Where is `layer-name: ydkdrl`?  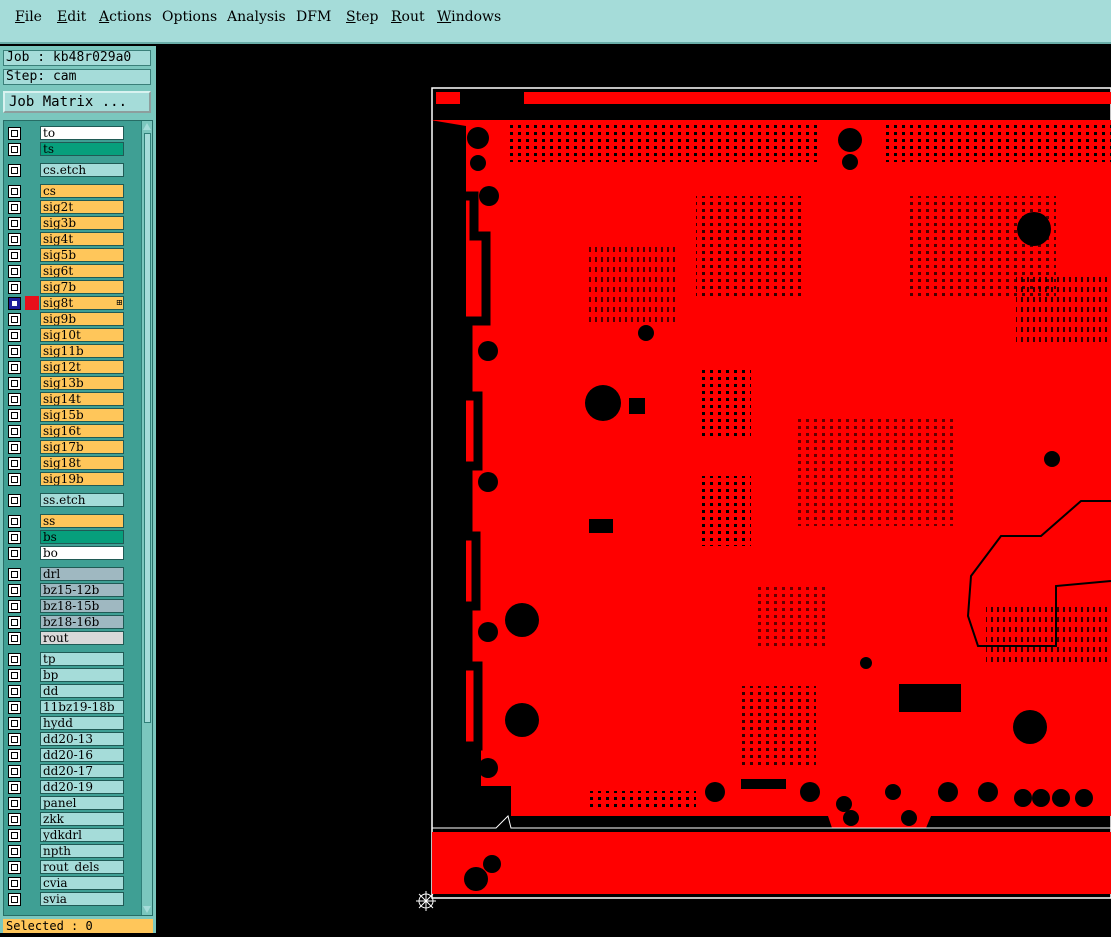
layer-name: ydkdrl is located at coordinates (82, 835).